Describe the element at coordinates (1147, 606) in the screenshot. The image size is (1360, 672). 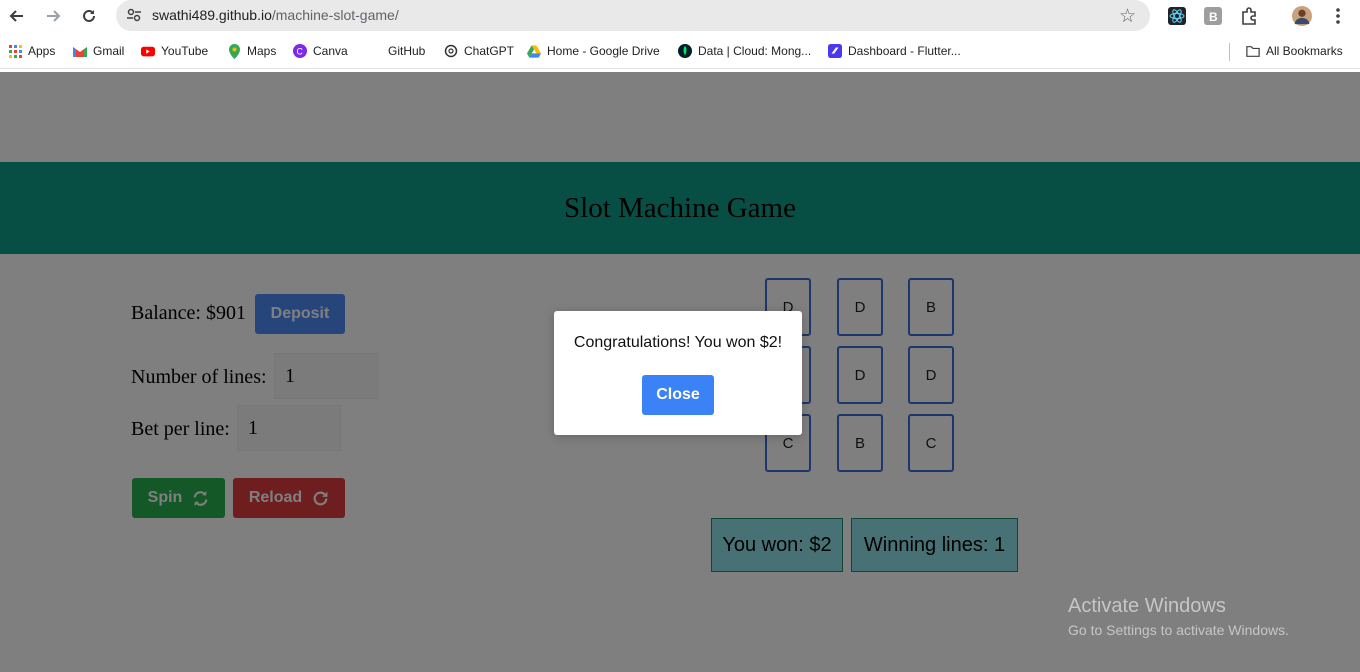
I see `watermark-title: Activate Windows` at that location.